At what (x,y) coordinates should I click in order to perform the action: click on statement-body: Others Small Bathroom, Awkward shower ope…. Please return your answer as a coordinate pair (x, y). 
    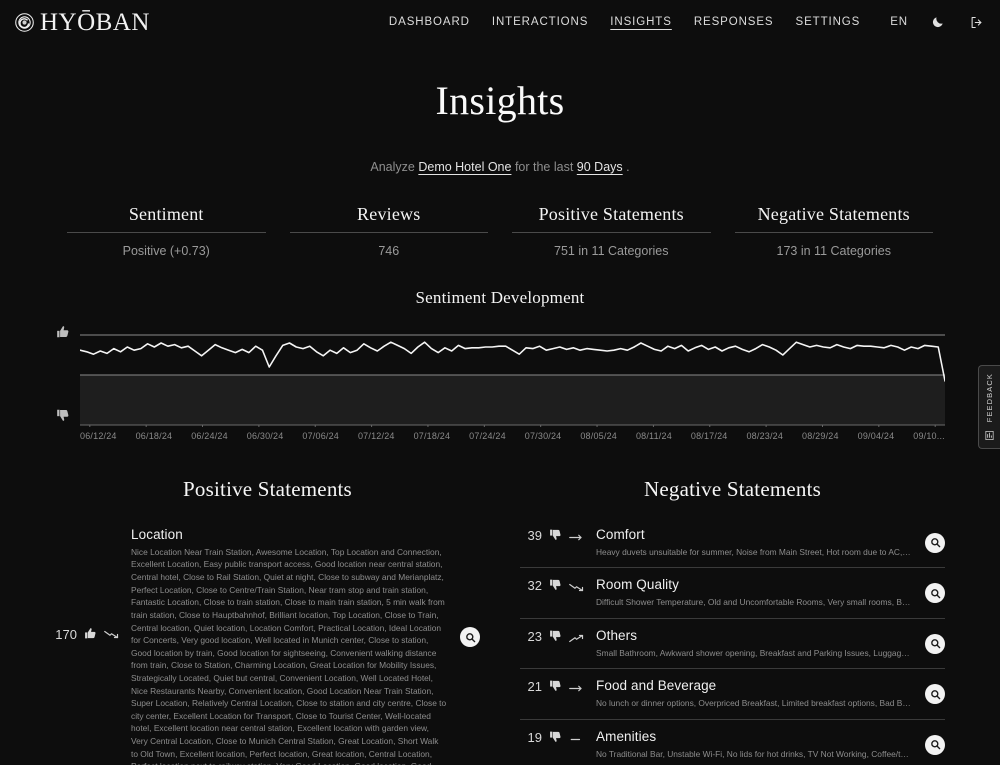
    Looking at the image, I should click on (752, 643).